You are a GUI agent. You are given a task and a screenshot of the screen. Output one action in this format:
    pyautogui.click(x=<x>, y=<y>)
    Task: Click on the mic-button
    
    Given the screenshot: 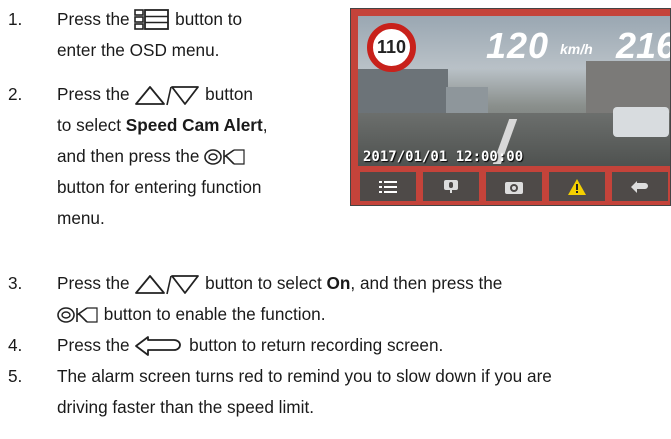 What is the action you would take?
    pyautogui.click(x=451, y=186)
    